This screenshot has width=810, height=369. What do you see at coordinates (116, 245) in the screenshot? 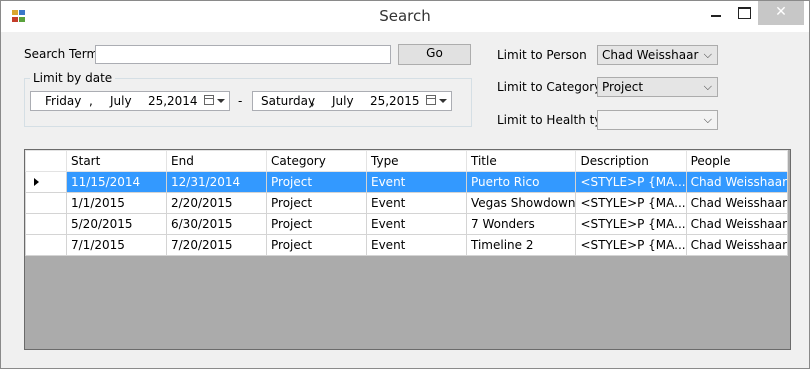
I see `cell-start: 7/1/2015` at bounding box center [116, 245].